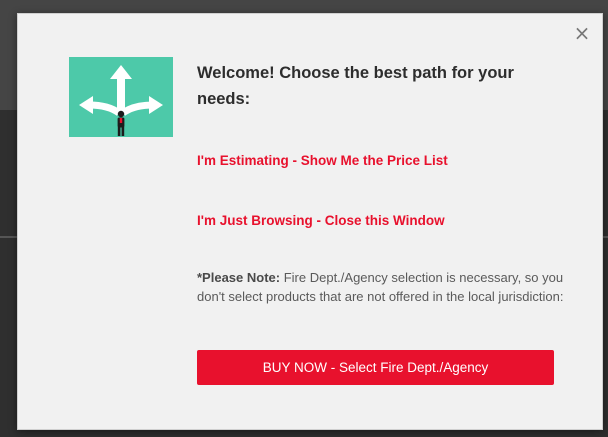  I want to click on crossroads-arrows-icon, so click(121, 97).